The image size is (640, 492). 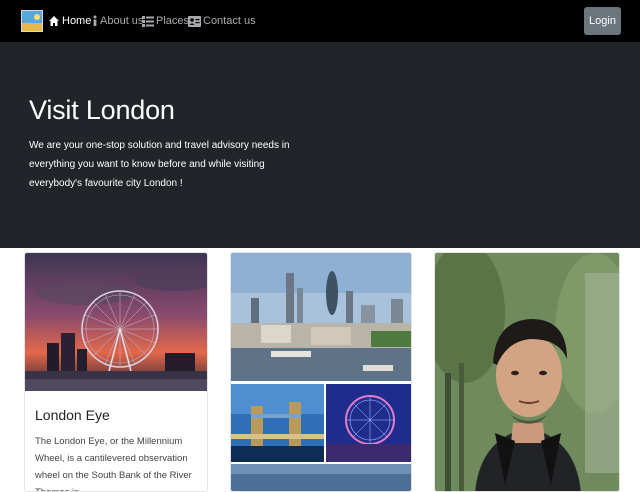 What do you see at coordinates (321, 478) in the screenshot?
I see `extra-photo` at bounding box center [321, 478].